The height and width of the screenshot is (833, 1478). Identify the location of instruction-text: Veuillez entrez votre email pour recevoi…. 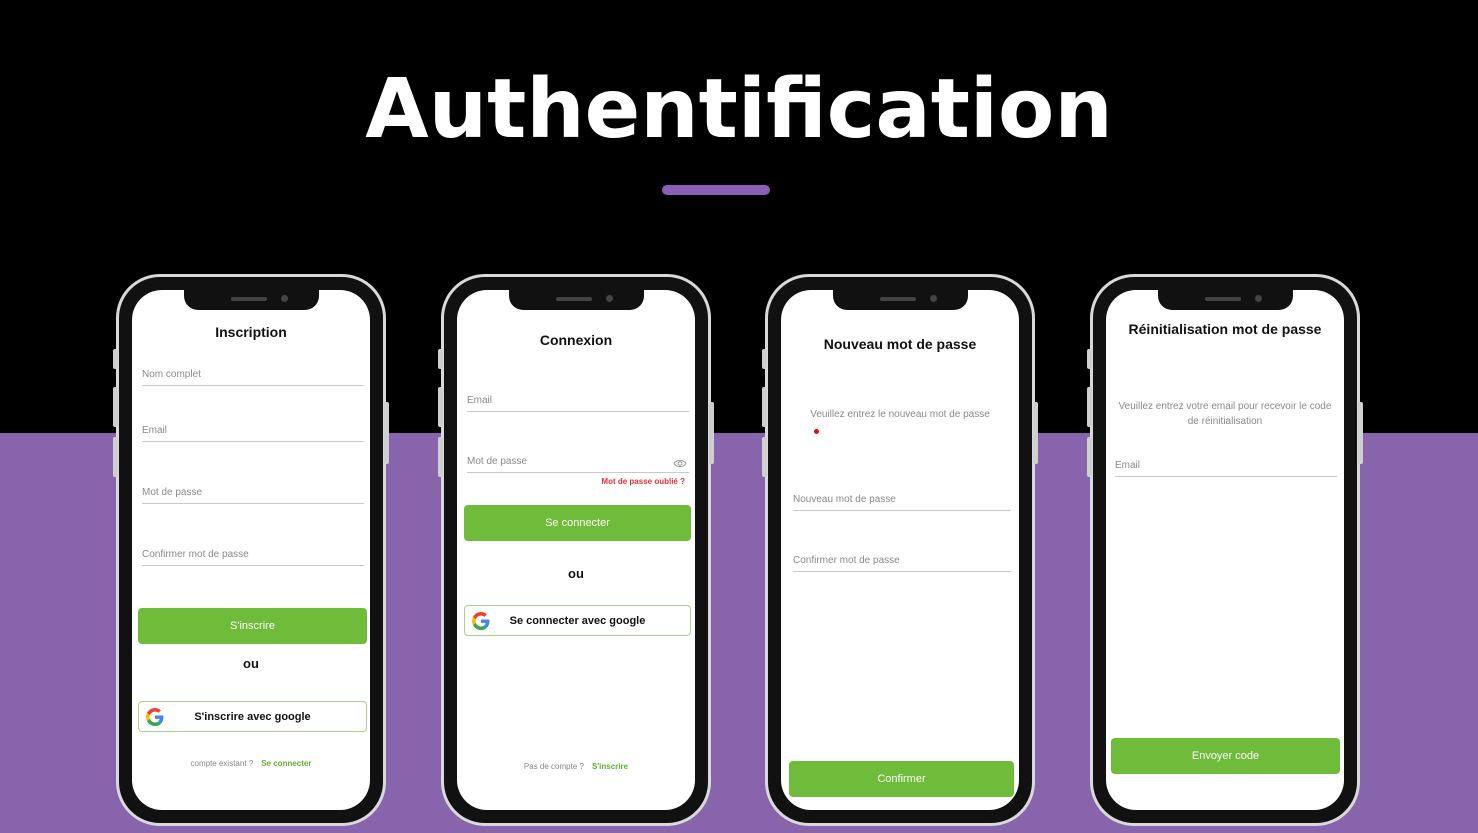
(1225, 414).